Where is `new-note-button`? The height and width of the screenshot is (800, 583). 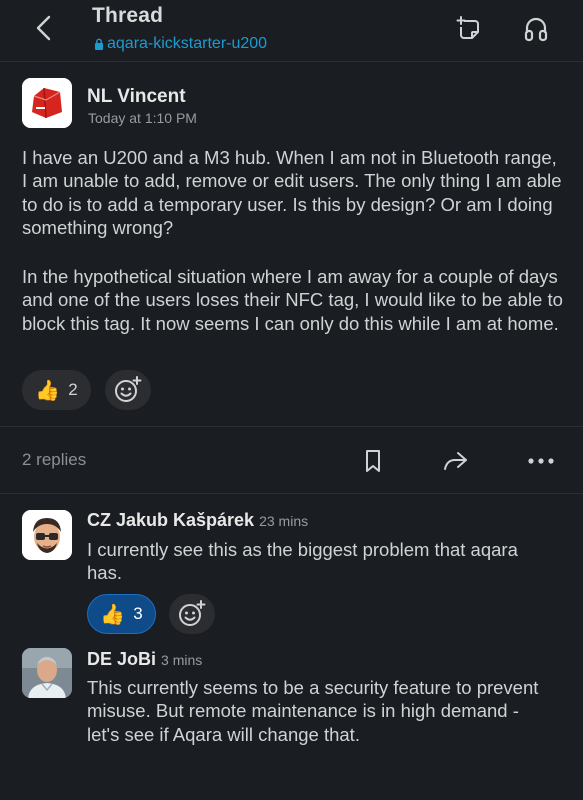 new-note-button is located at coordinates (469, 29).